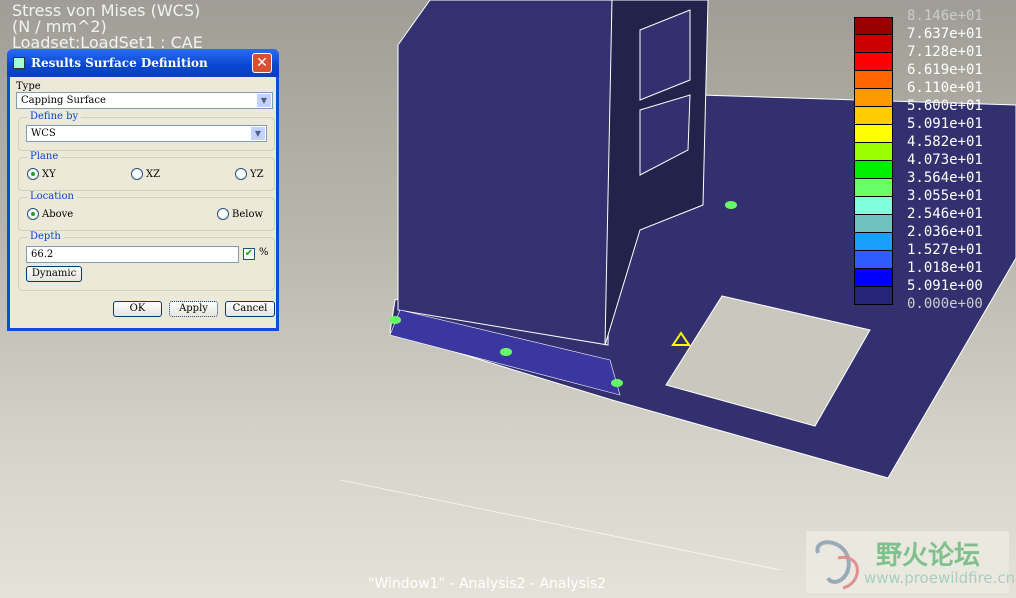 This screenshot has width=1016, height=598. I want to click on dialog-icon, so click(19, 63).